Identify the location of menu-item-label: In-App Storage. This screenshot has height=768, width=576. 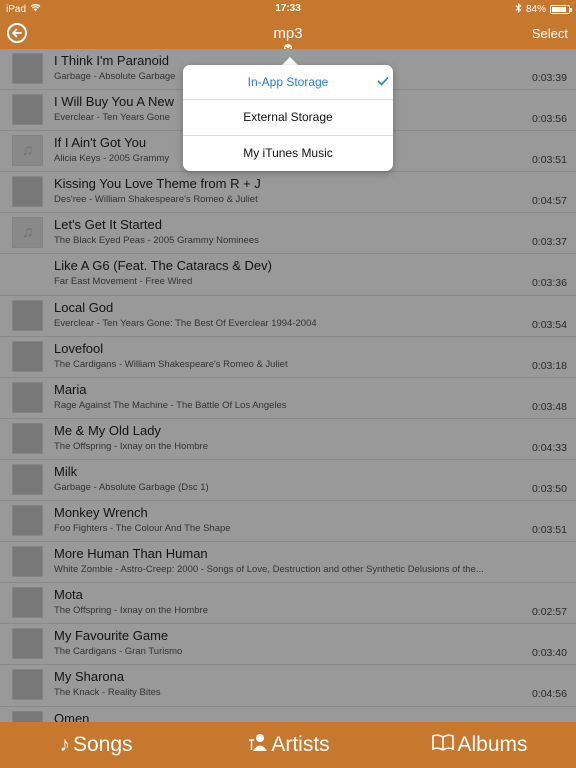
(288, 82).